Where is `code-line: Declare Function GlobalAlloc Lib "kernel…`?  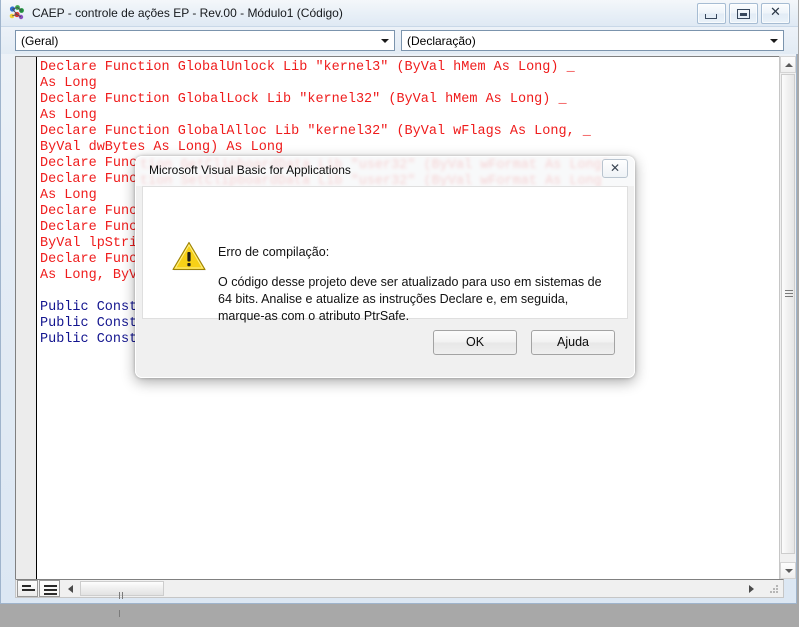 code-line: Declare Function GlobalAlloc Lib "kernel… is located at coordinates (315, 131).